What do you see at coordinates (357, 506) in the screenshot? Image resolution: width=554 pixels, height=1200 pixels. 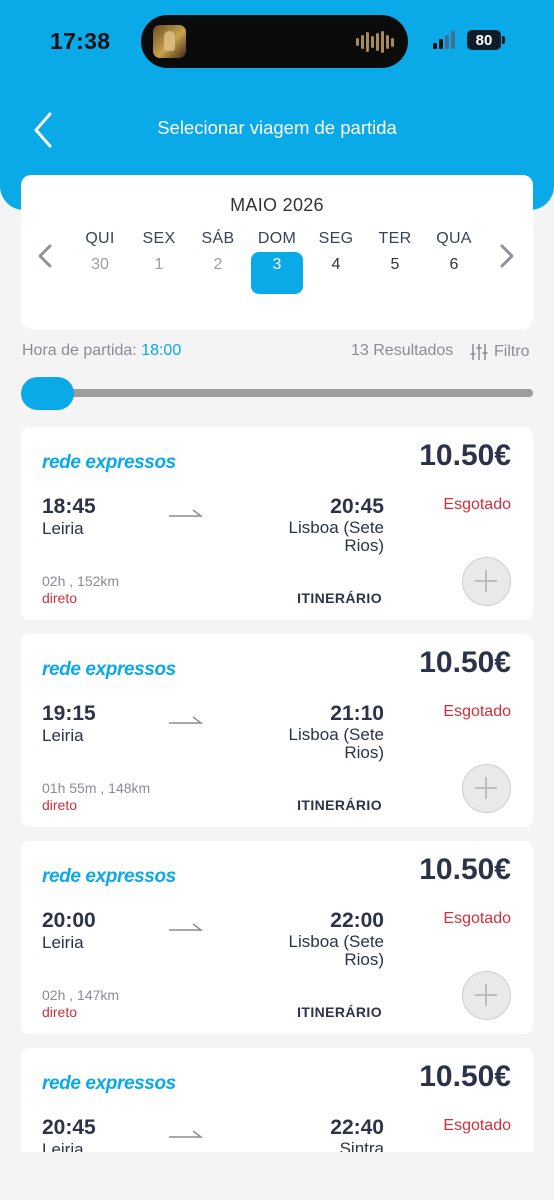 I see `arrival-time: 20:45` at bounding box center [357, 506].